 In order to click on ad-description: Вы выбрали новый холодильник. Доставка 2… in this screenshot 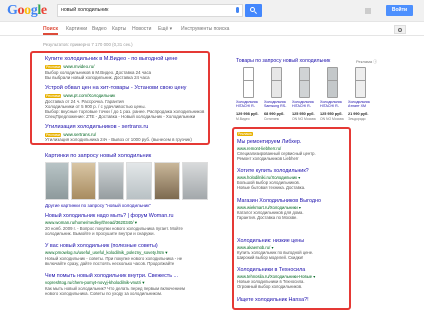, I will do `click(97, 77)`.